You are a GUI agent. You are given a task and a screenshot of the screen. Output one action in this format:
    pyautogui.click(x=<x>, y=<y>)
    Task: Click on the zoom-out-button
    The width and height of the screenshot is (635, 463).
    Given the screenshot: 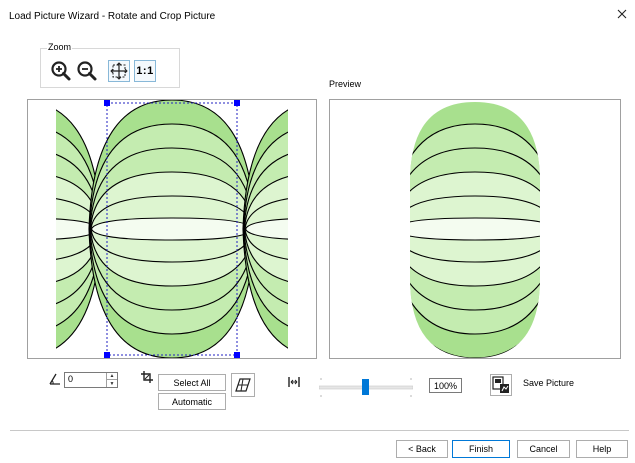 What is the action you would take?
    pyautogui.click(x=87, y=71)
    